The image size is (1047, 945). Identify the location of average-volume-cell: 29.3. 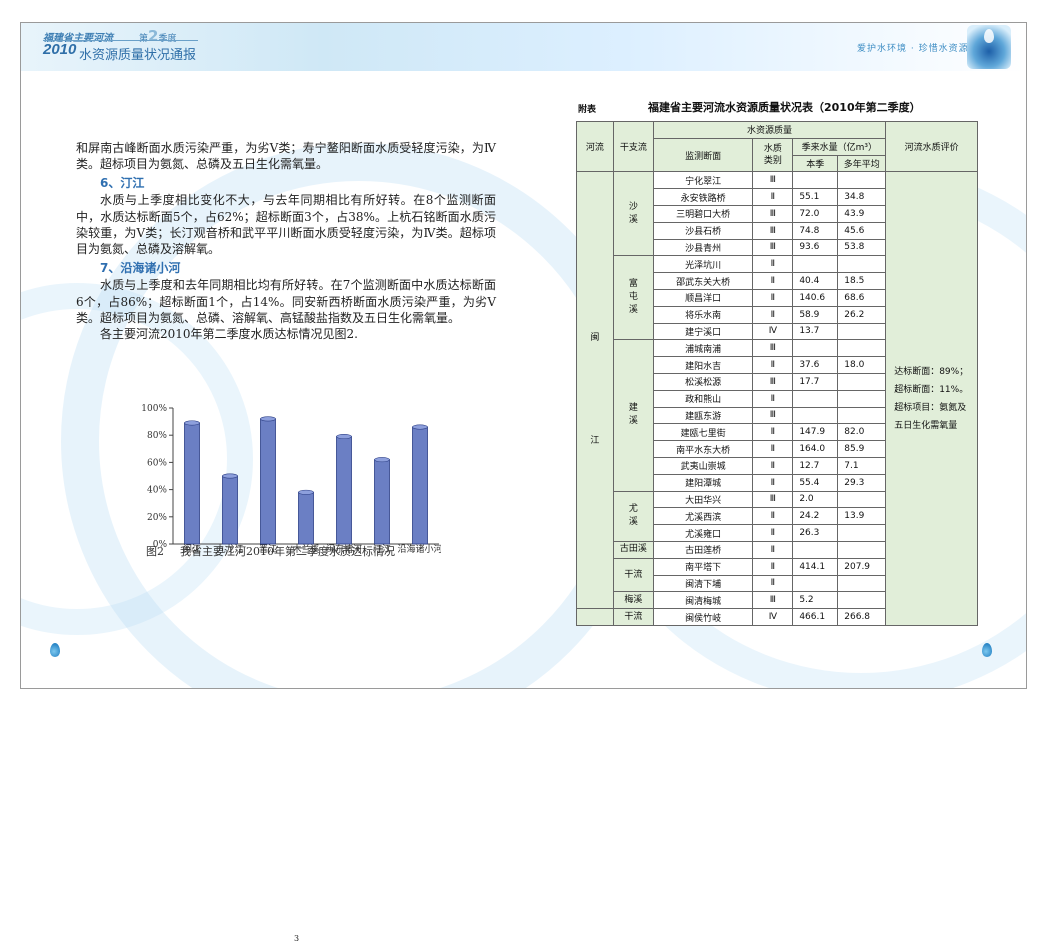
(862, 482).